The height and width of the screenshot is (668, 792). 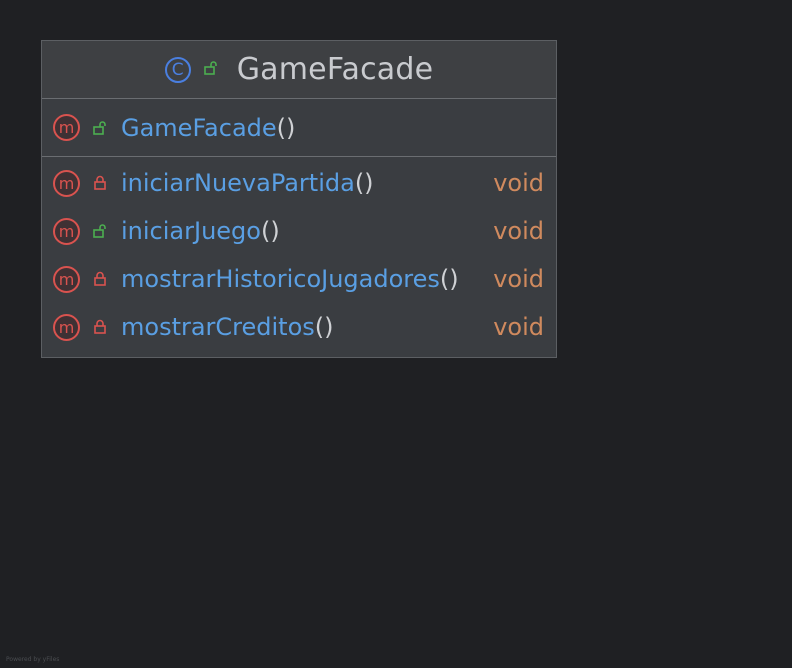 I want to click on footer-watermark: Powered by yFiles, so click(x=33, y=659).